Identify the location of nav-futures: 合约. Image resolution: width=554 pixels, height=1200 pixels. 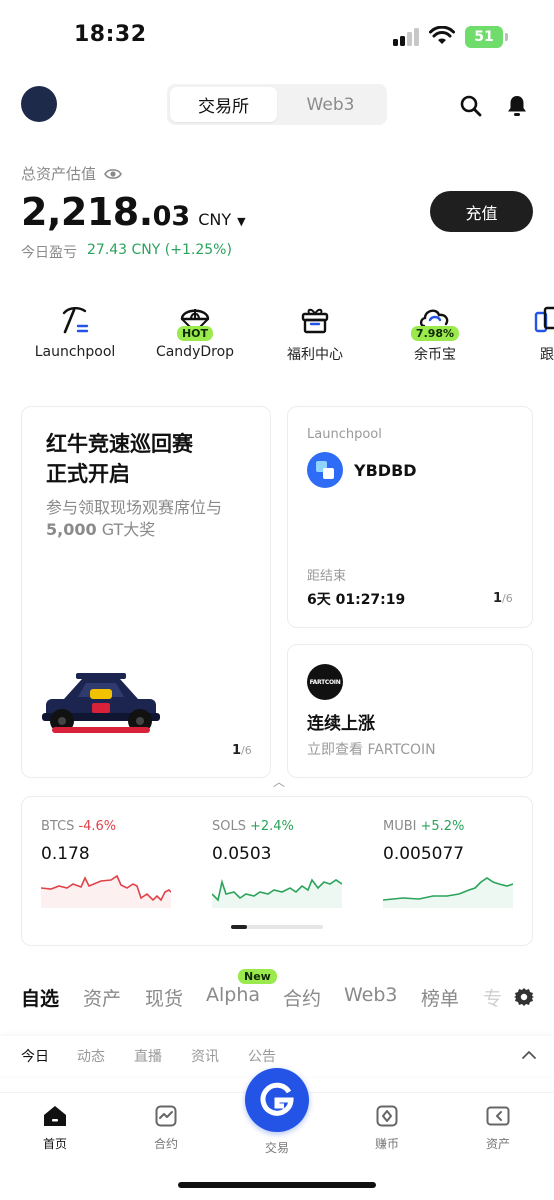
(166, 1128).